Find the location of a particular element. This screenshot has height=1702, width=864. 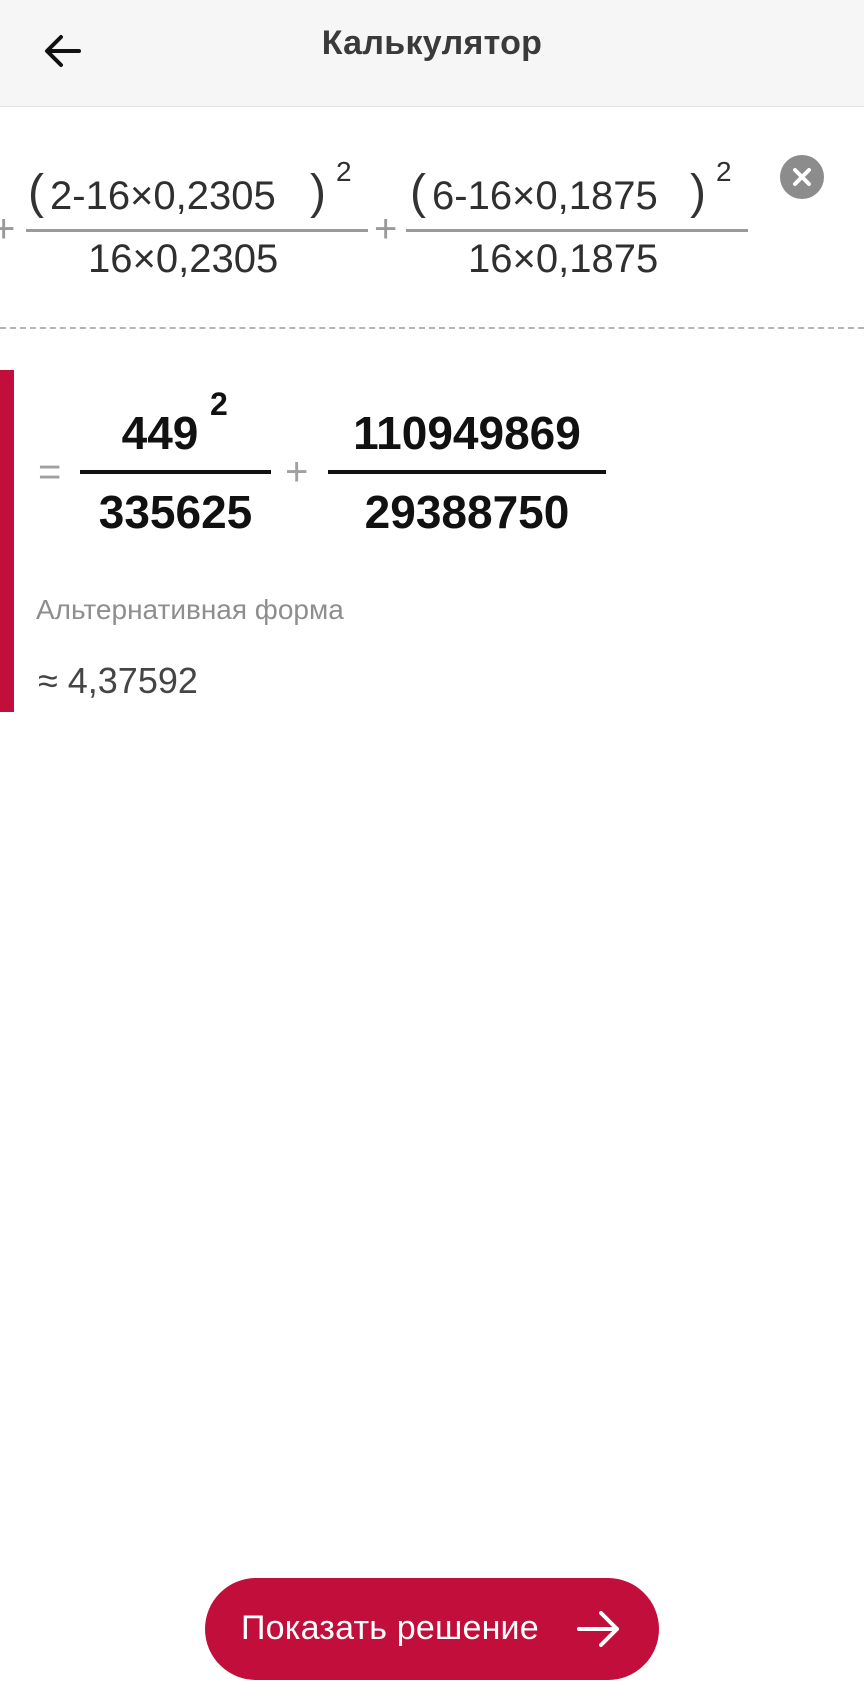

close-circle-icon is located at coordinates (802, 177).